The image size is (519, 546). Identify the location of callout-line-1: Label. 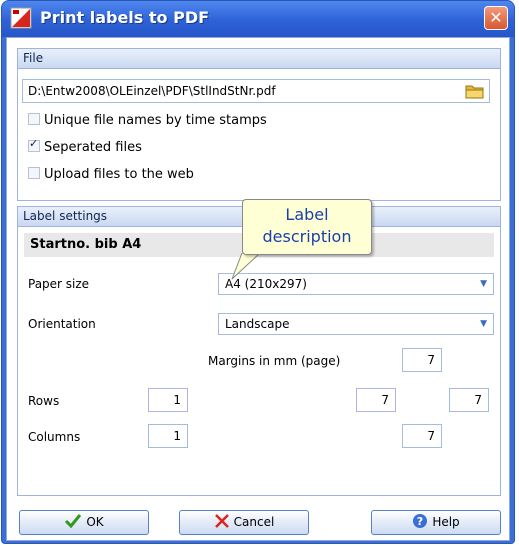
(307, 214).